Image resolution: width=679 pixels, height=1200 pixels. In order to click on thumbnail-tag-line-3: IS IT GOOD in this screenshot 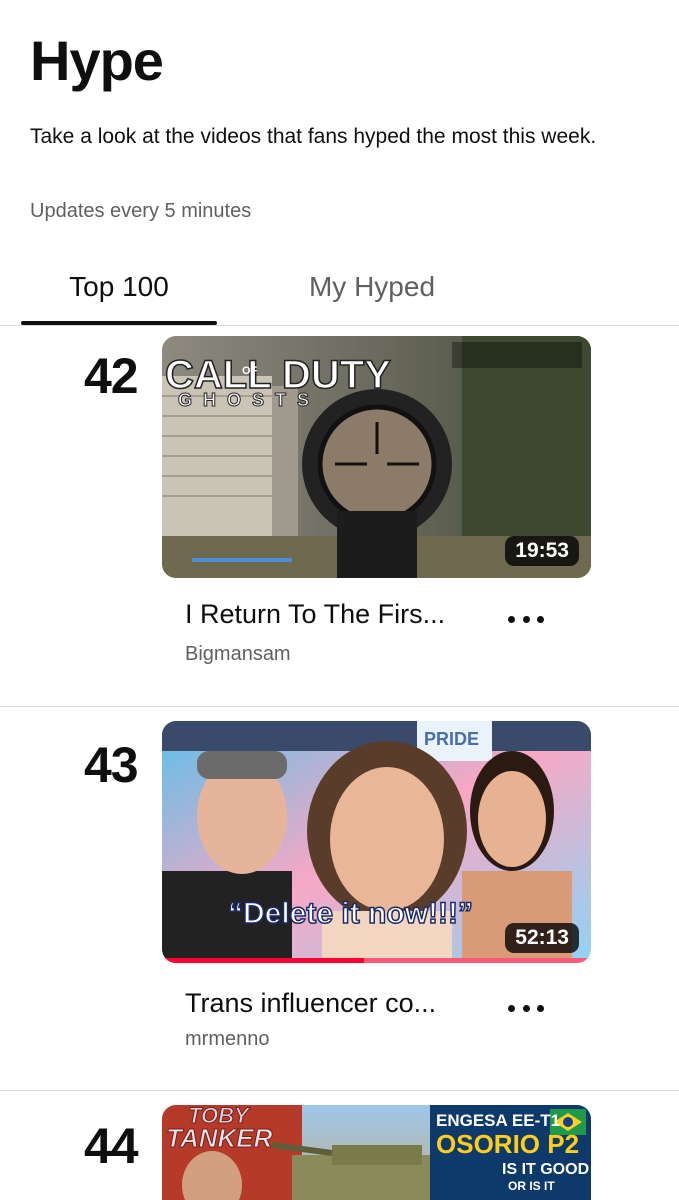, I will do `click(546, 1169)`.